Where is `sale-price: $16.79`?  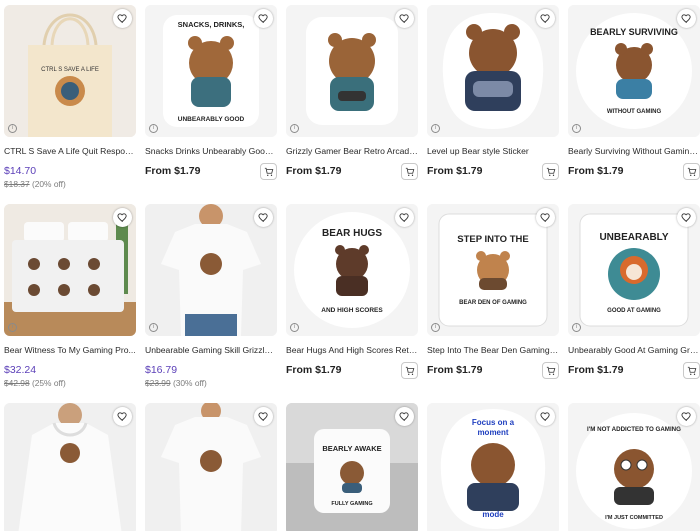 sale-price: $16.79 is located at coordinates (161, 370).